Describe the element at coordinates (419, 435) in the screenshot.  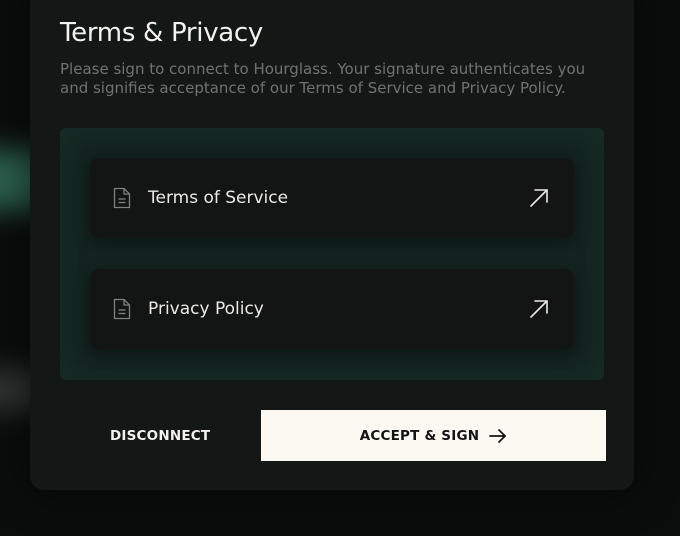
I see `accept-and-sign-label: ACCEPT & SIGN` at that location.